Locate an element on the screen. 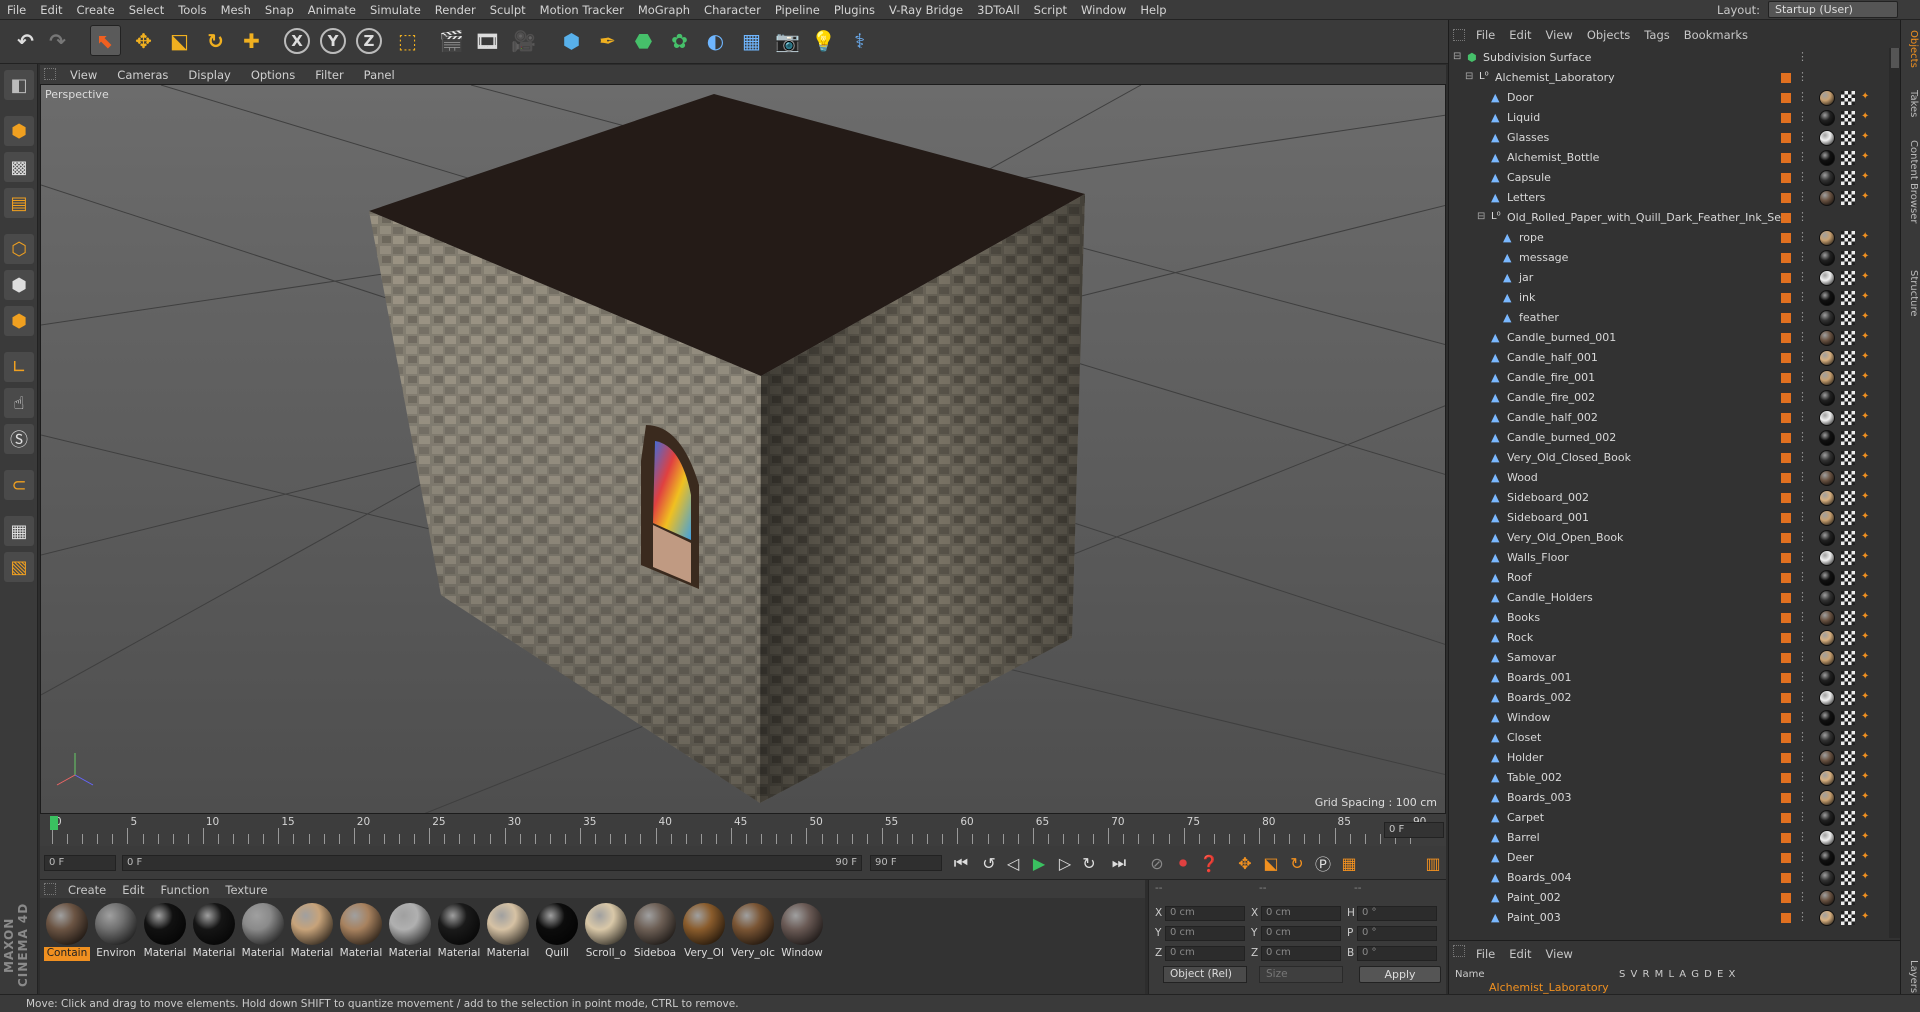 The width and height of the screenshot is (1920, 1012). workplane-grid-icon: ▦ is located at coordinates (19, 531).